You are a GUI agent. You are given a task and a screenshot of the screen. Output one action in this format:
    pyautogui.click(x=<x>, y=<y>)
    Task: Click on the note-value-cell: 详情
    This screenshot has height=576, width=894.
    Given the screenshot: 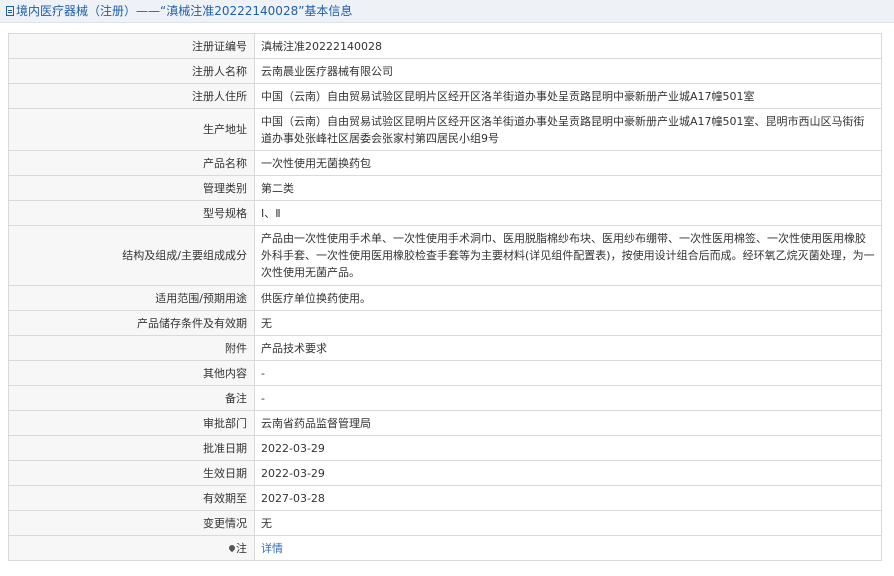 What is the action you would take?
    pyautogui.click(x=568, y=548)
    